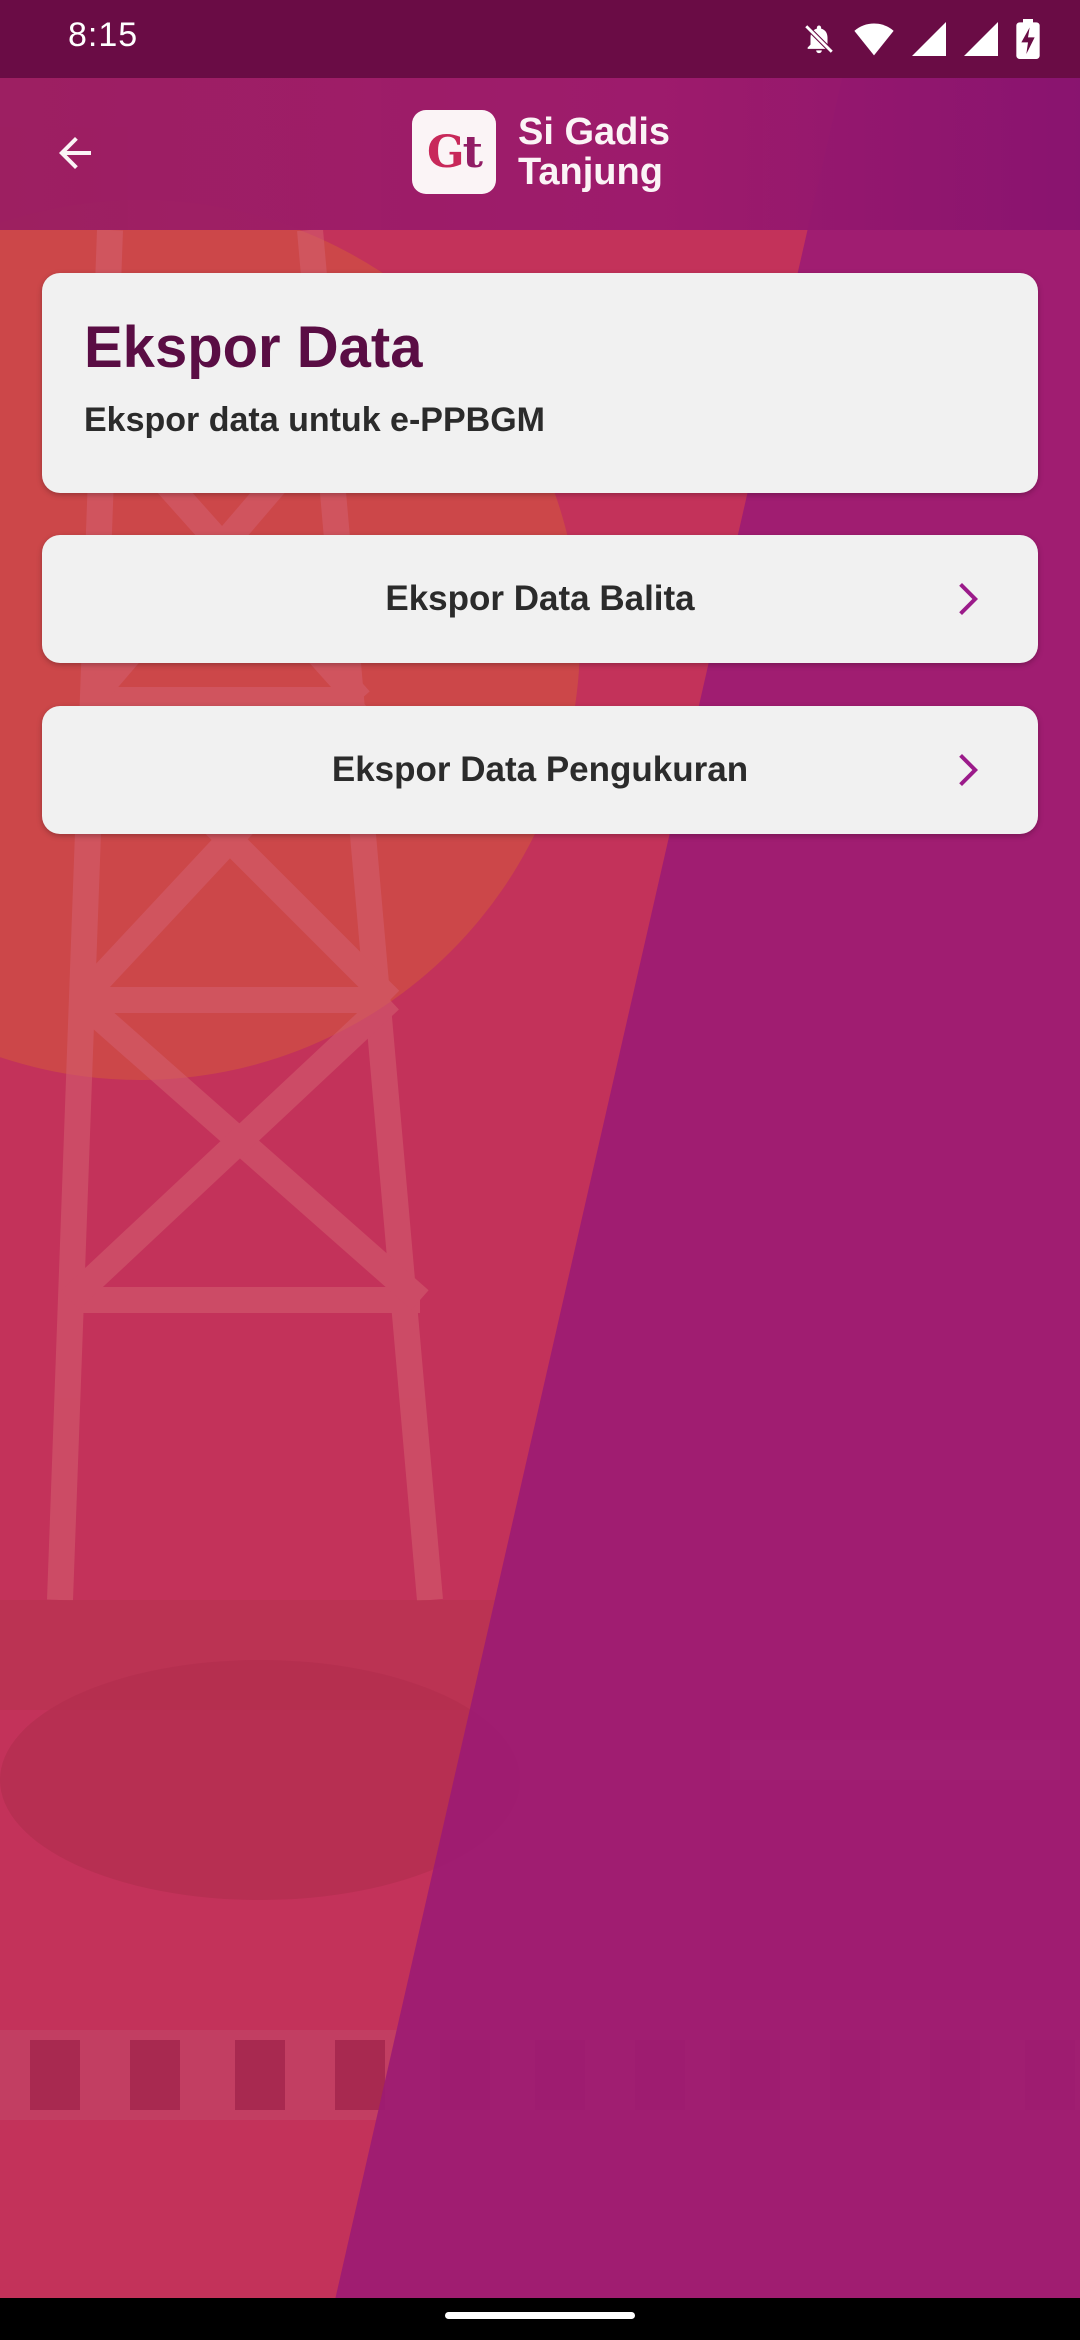 Image resolution: width=1080 pixels, height=2340 pixels. Describe the element at coordinates (540, 39) in the screenshot. I see `status-bar: 8:15` at that location.